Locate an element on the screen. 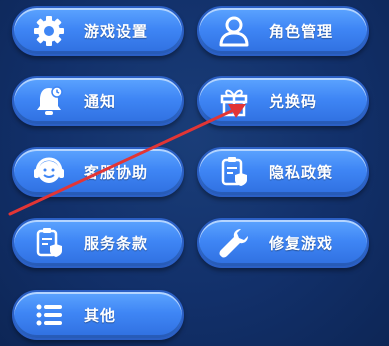 The height and width of the screenshot is (346, 389). customer-service-label: 客服协助 is located at coordinates (116, 172).